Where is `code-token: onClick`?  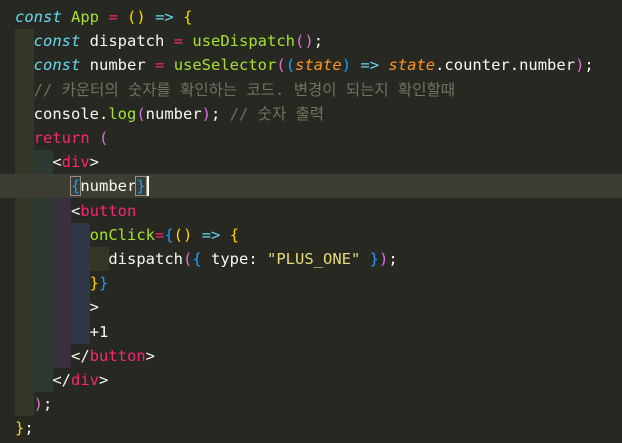 code-token: onClick is located at coordinates (122, 234).